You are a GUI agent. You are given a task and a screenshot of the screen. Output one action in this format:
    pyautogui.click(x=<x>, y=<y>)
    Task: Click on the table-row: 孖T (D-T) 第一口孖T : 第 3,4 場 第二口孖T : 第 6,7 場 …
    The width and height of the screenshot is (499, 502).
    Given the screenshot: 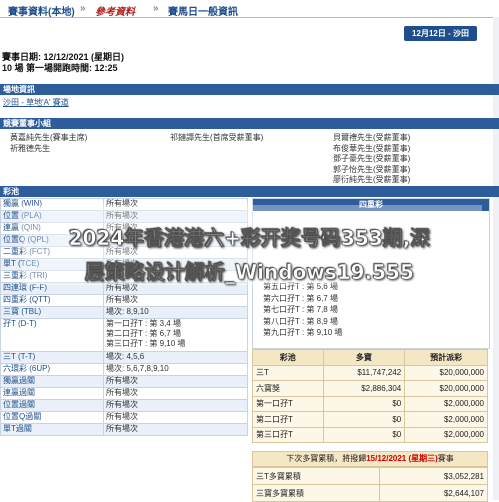 What is the action you would take?
    pyautogui.click(x=124, y=335)
    